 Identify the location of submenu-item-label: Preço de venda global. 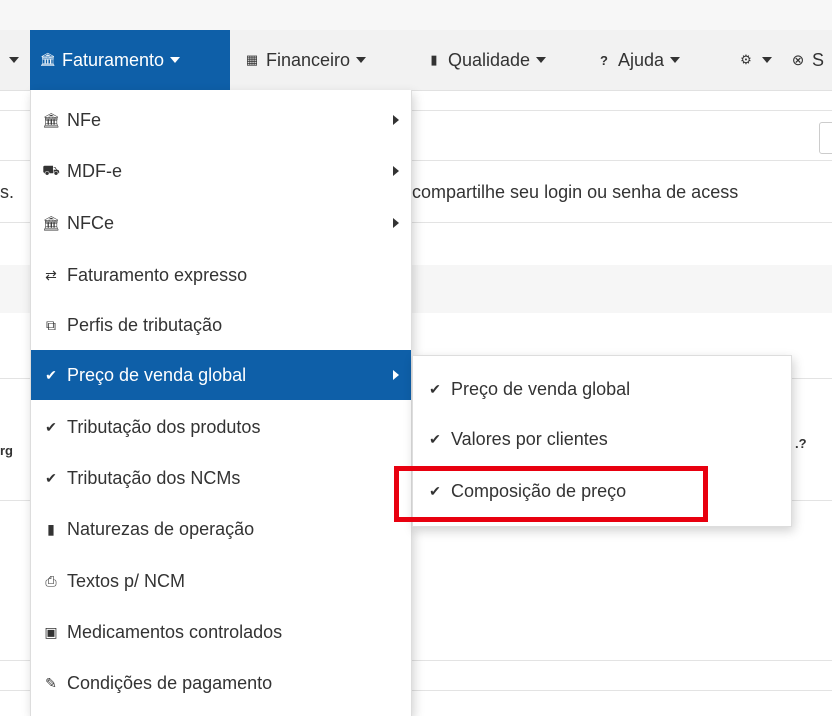
(541, 388).